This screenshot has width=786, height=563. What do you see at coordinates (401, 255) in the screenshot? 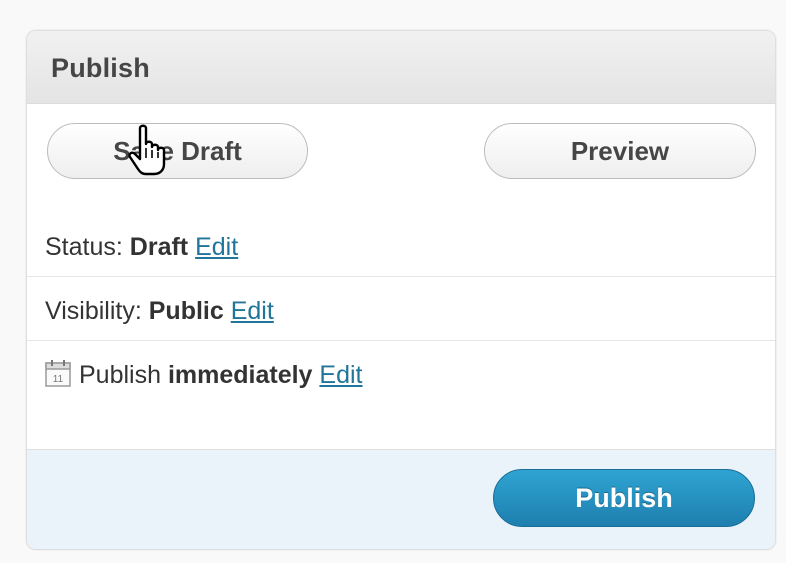
I see `status-row: Status: Draft Edit` at bounding box center [401, 255].